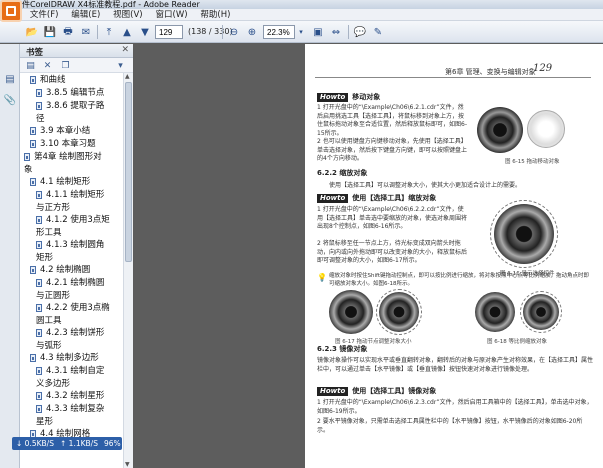 The width and height of the screenshot is (603, 468). What do you see at coordinates (35, 53) in the screenshot?
I see `bookmark-title: 书签` at bounding box center [35, 53].